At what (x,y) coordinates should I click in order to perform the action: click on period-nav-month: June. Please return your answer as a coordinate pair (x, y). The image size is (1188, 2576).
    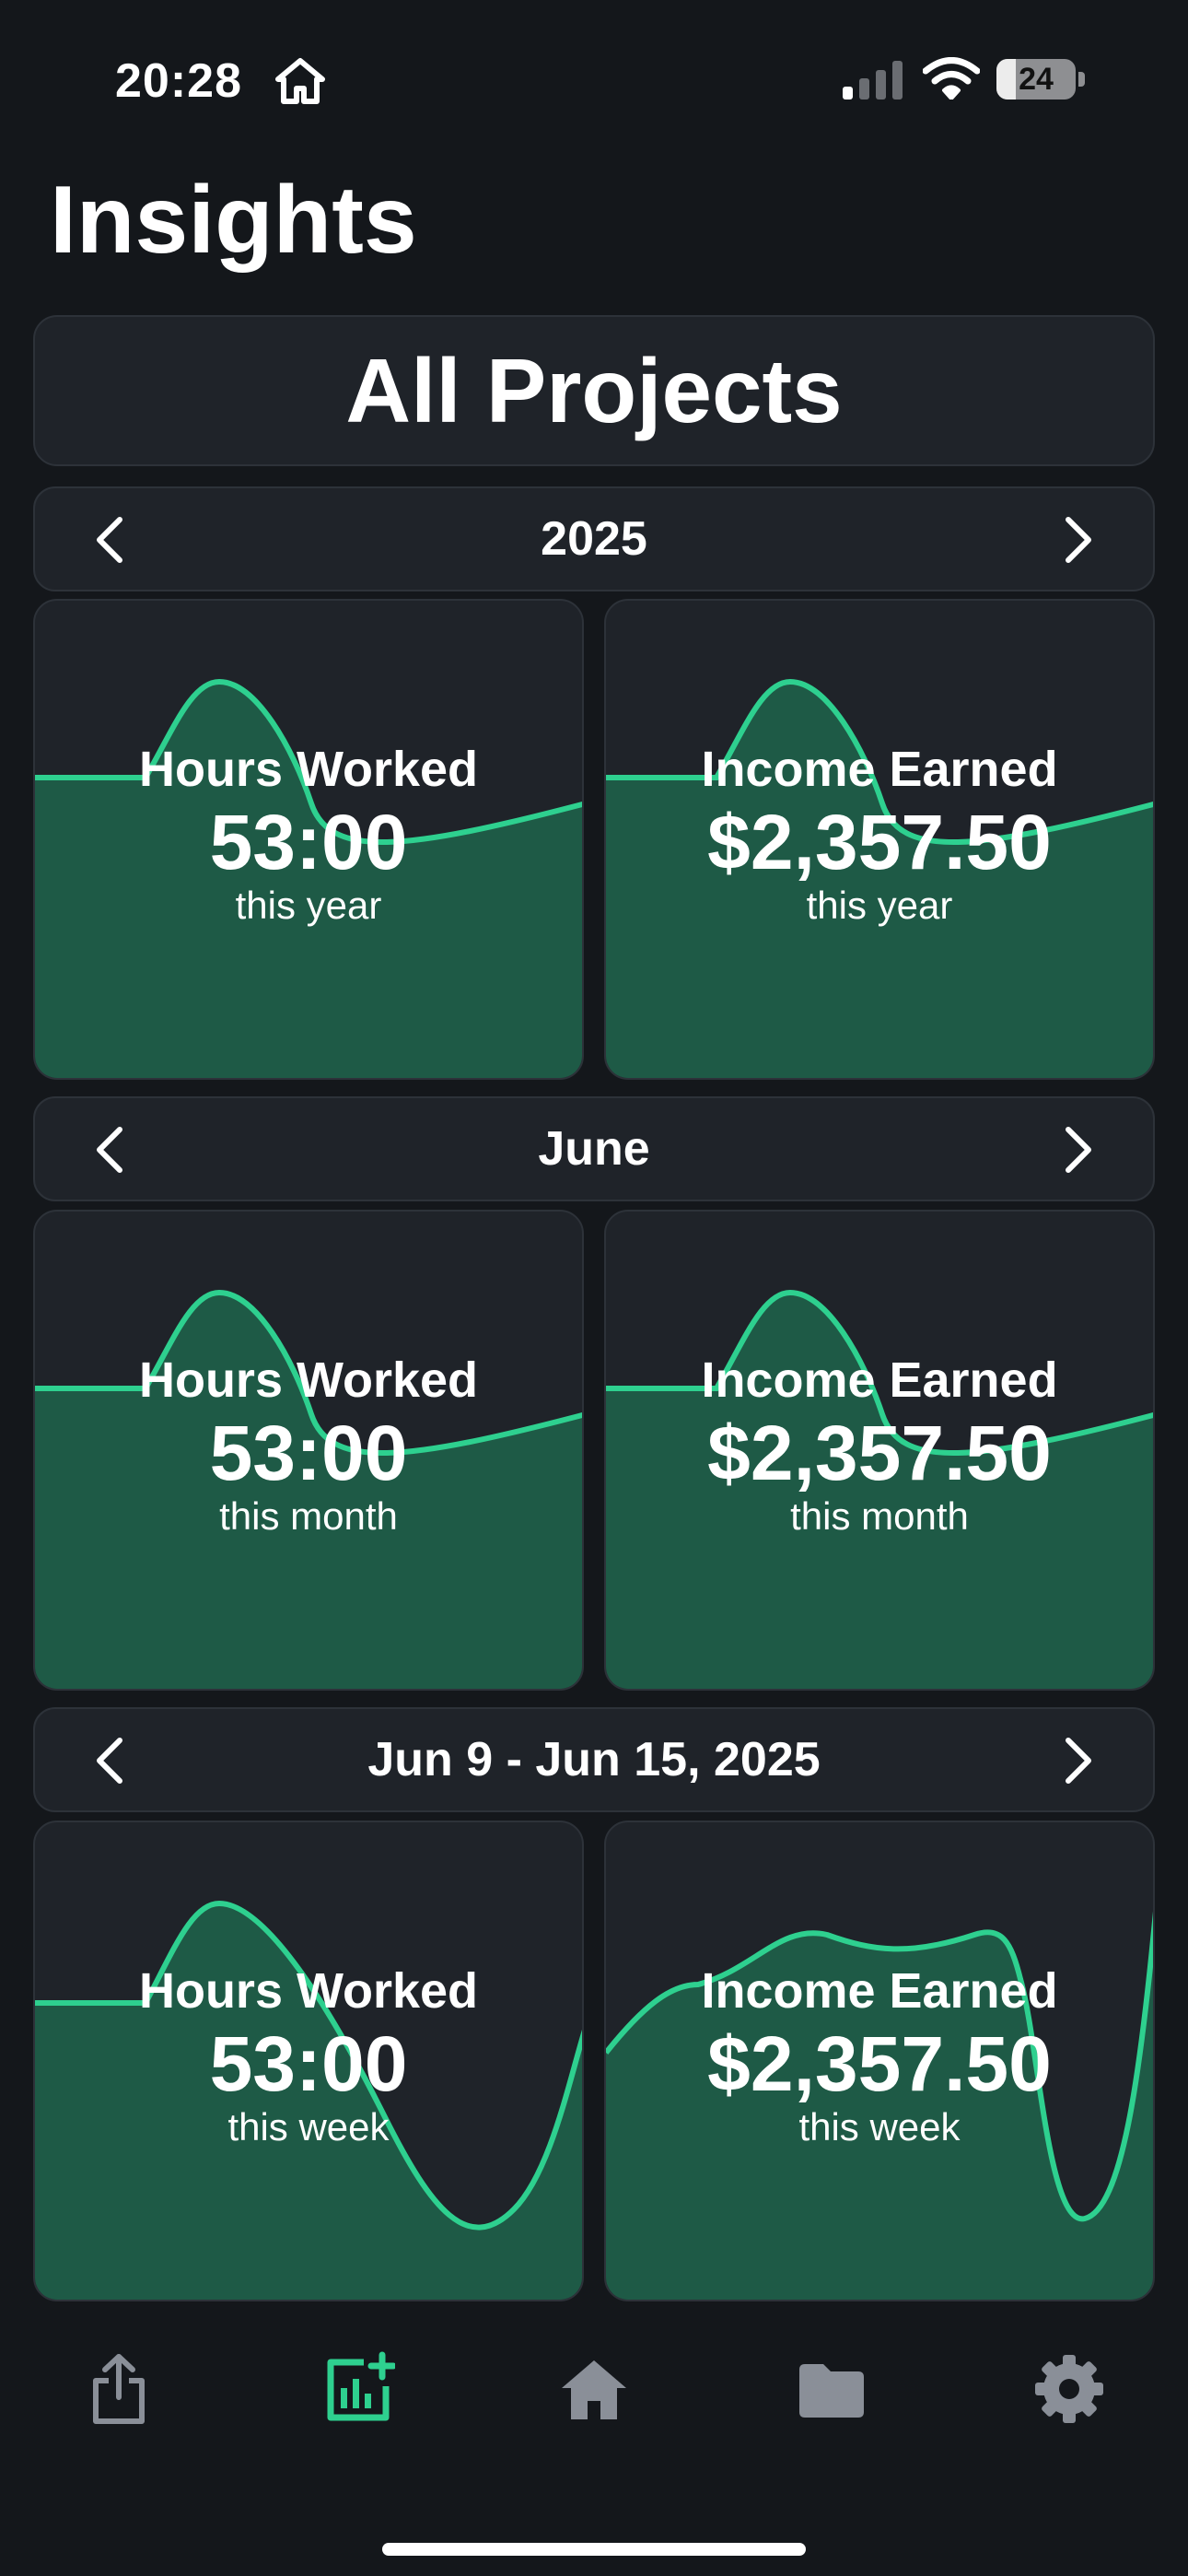
    Looking at the image, I should click on (594, 1148).